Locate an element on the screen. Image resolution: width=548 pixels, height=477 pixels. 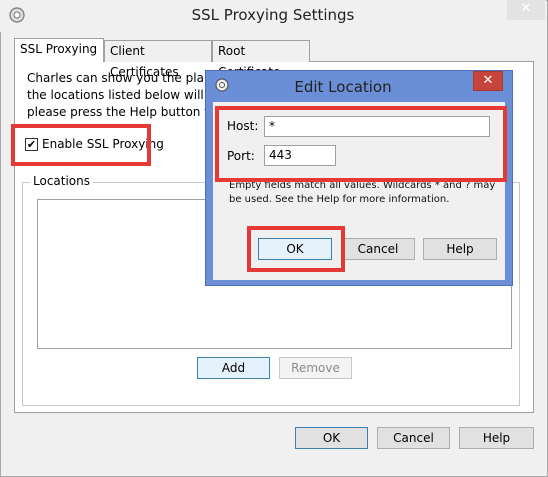
edit-dialog-close-button: ✕ is located at coordinates (488, 81).